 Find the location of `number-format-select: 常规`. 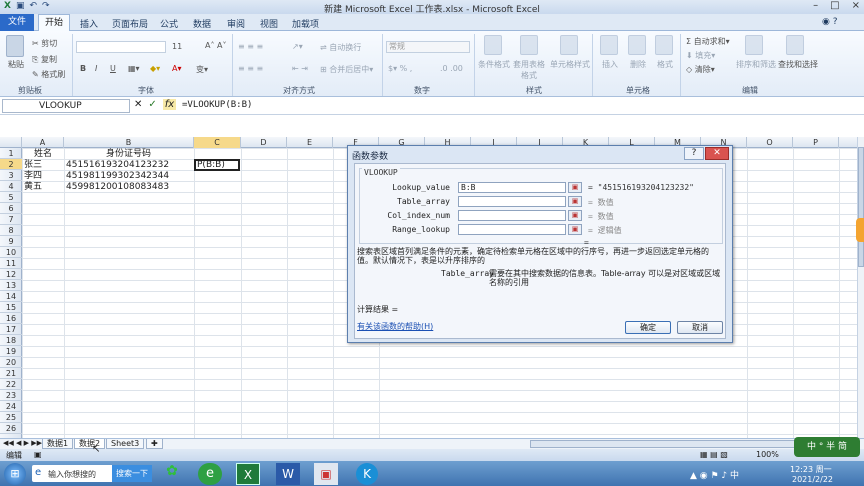

number-format-select: 常规 is located at coordinates (428, 47).